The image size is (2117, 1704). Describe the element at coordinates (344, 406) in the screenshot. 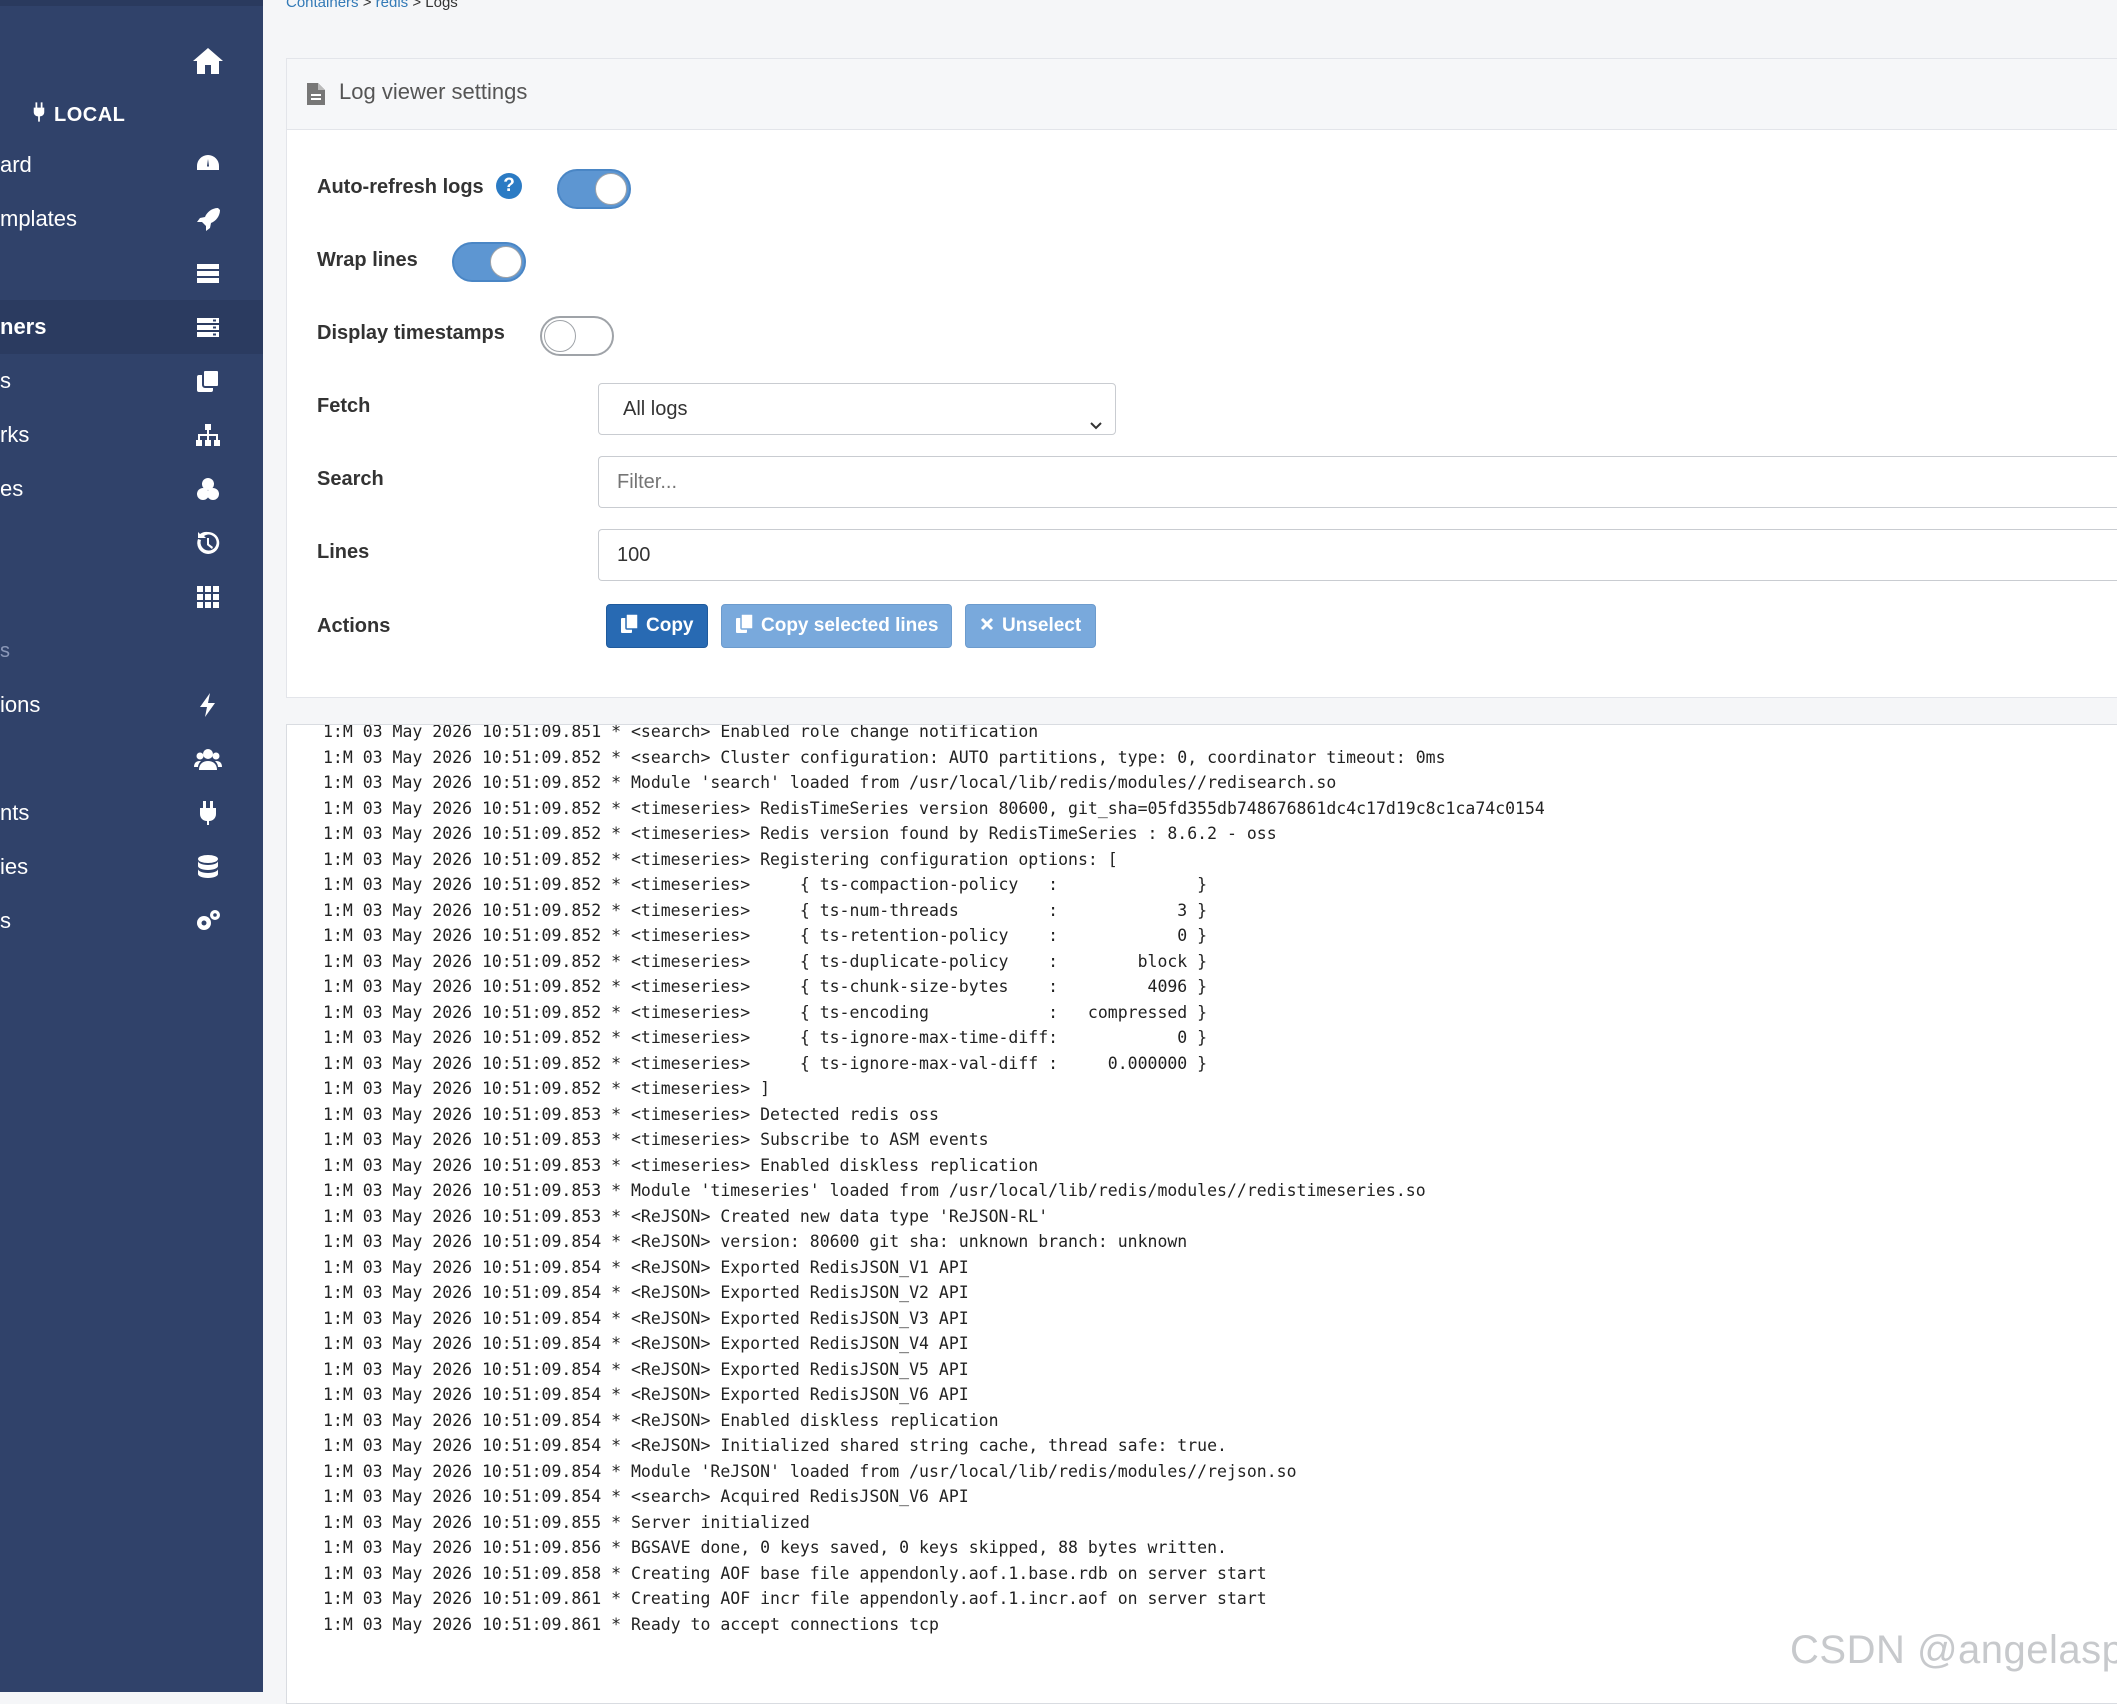

I see `fetch-label: Fetch` at that location.